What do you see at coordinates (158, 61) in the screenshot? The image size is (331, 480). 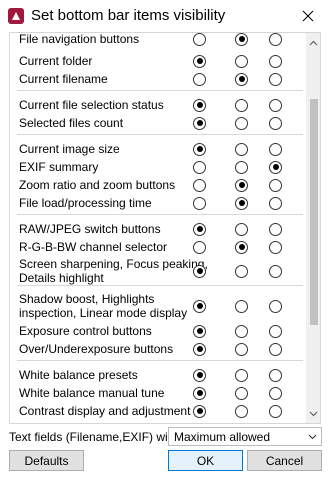 I see `list-item: Current folder` at bounding box center [158, 61].